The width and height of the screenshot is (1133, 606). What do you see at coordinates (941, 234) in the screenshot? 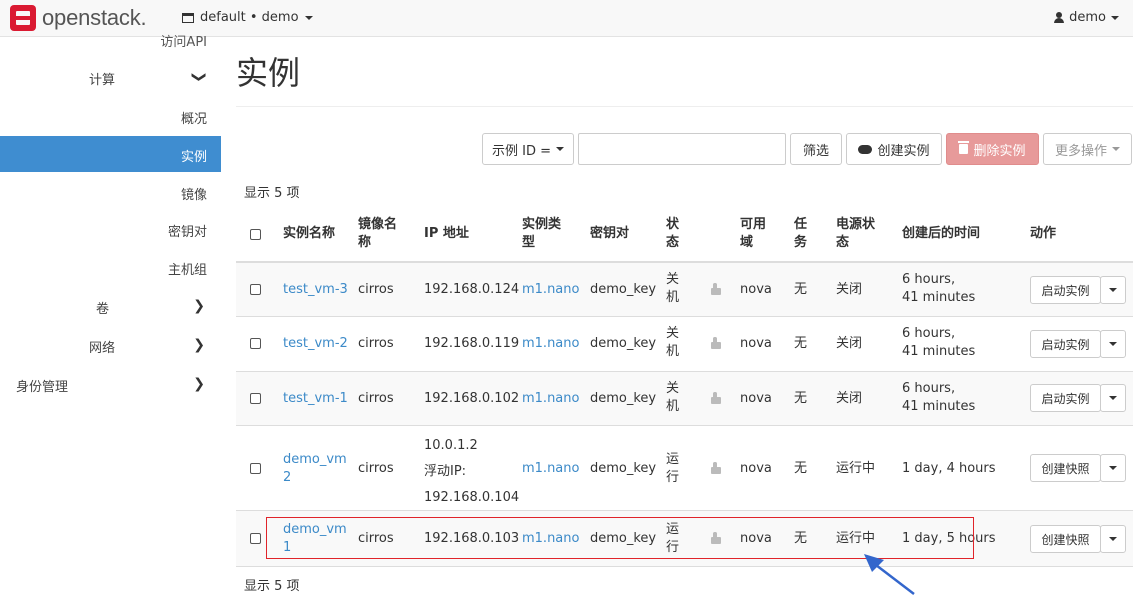
I see `header-age: 创建后的时间` at bounding box center [941, 234].